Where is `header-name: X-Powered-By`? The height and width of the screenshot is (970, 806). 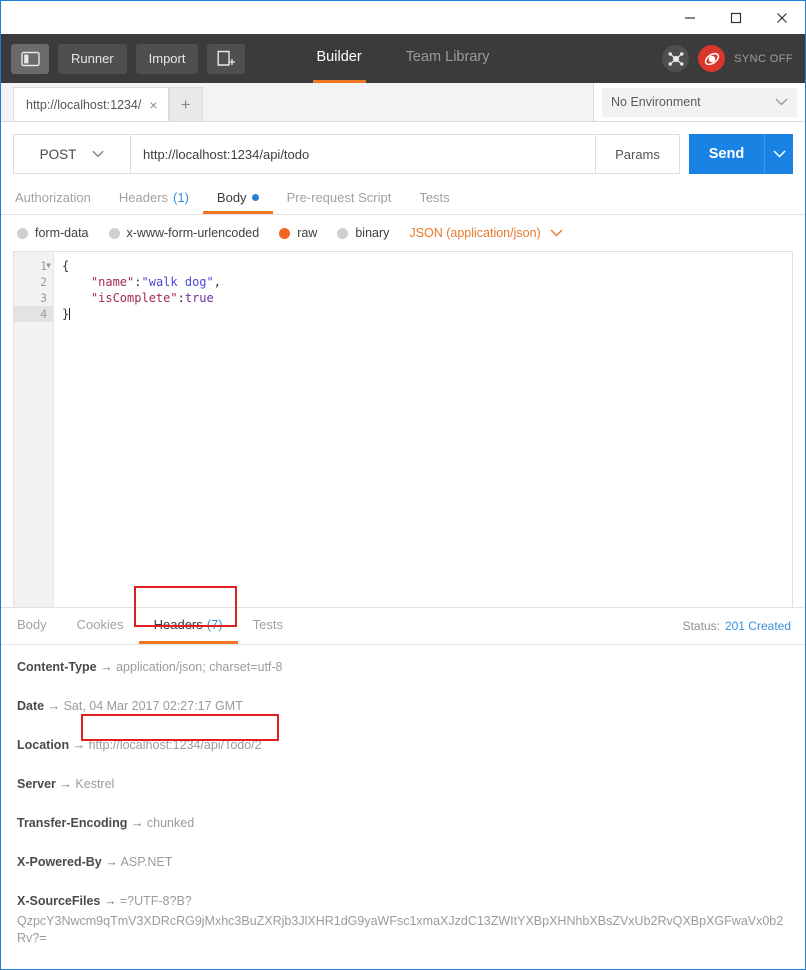
header-name: X-Powered-By is located at coordinates (59, 862).